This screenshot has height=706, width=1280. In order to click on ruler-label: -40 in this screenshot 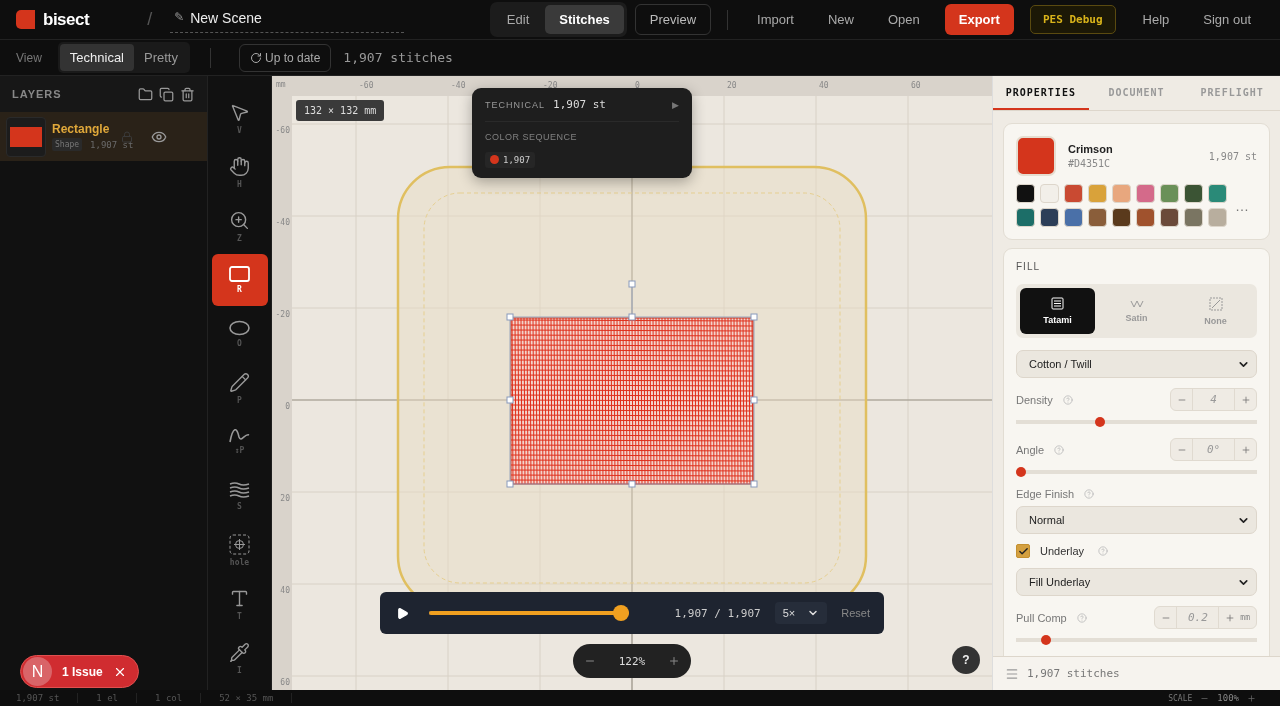, I will do `click(458, 85)`.